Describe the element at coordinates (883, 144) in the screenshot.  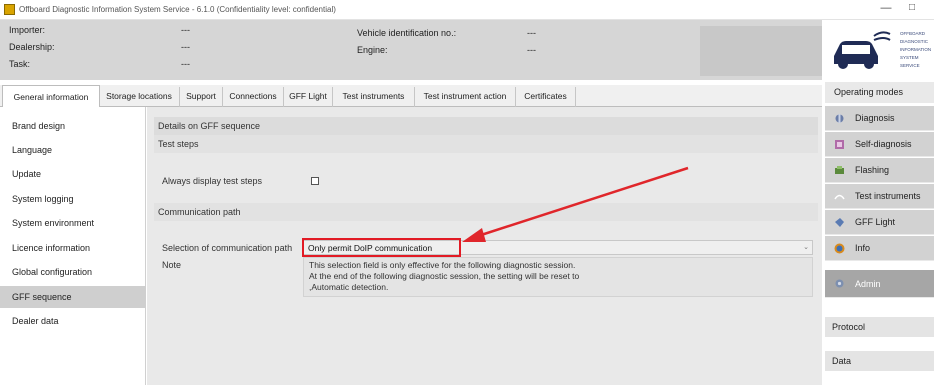
I see `mode-label: Self-diagnosis` at that location.